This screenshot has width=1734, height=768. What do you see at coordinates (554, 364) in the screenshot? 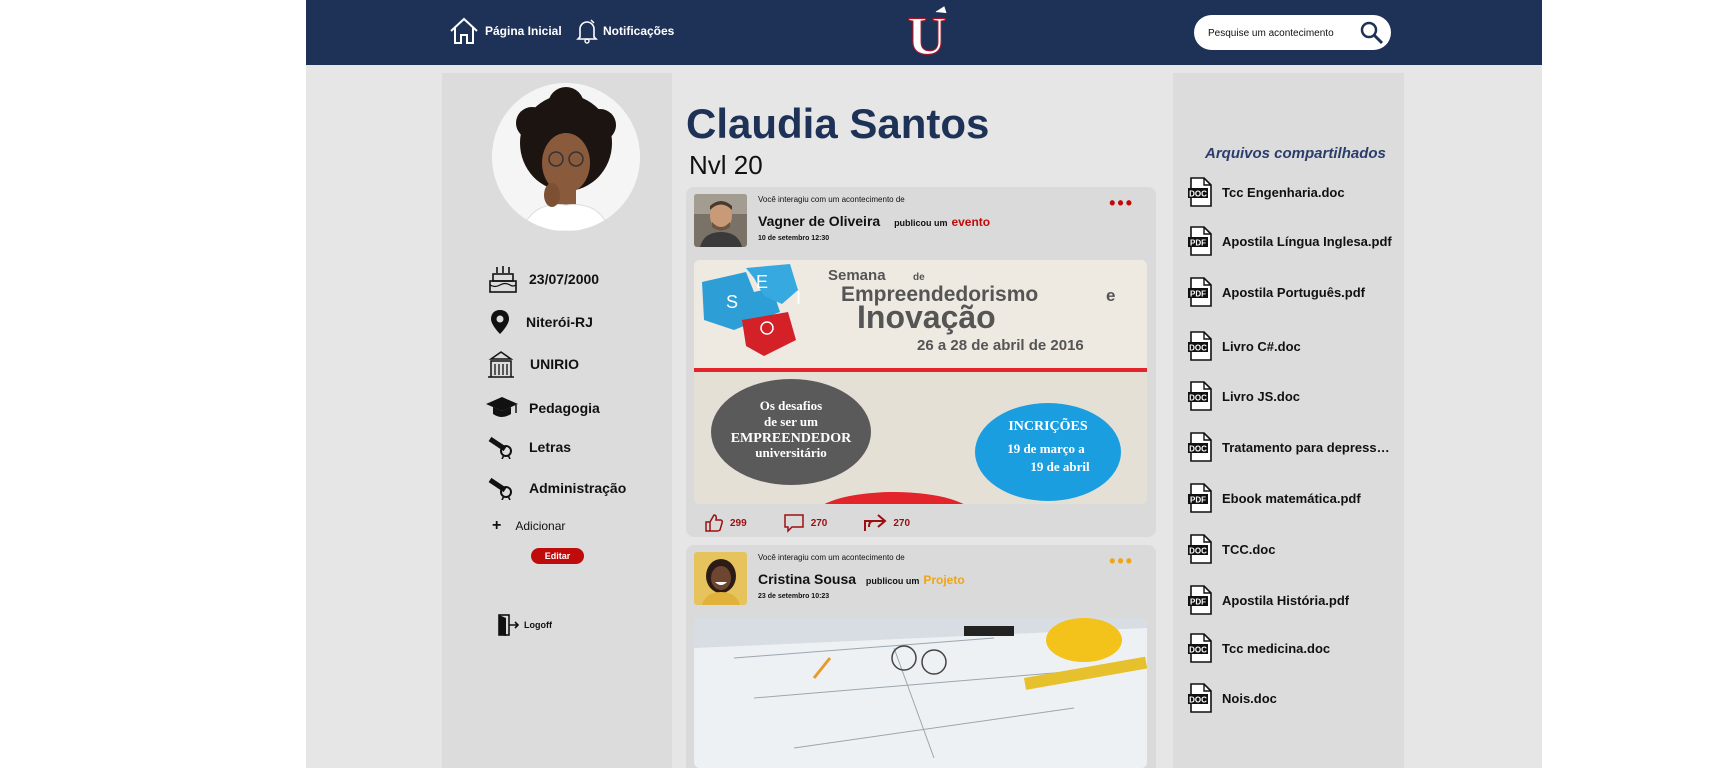
I see `university-text: UNIRIO` at bounding box center [554, 364].